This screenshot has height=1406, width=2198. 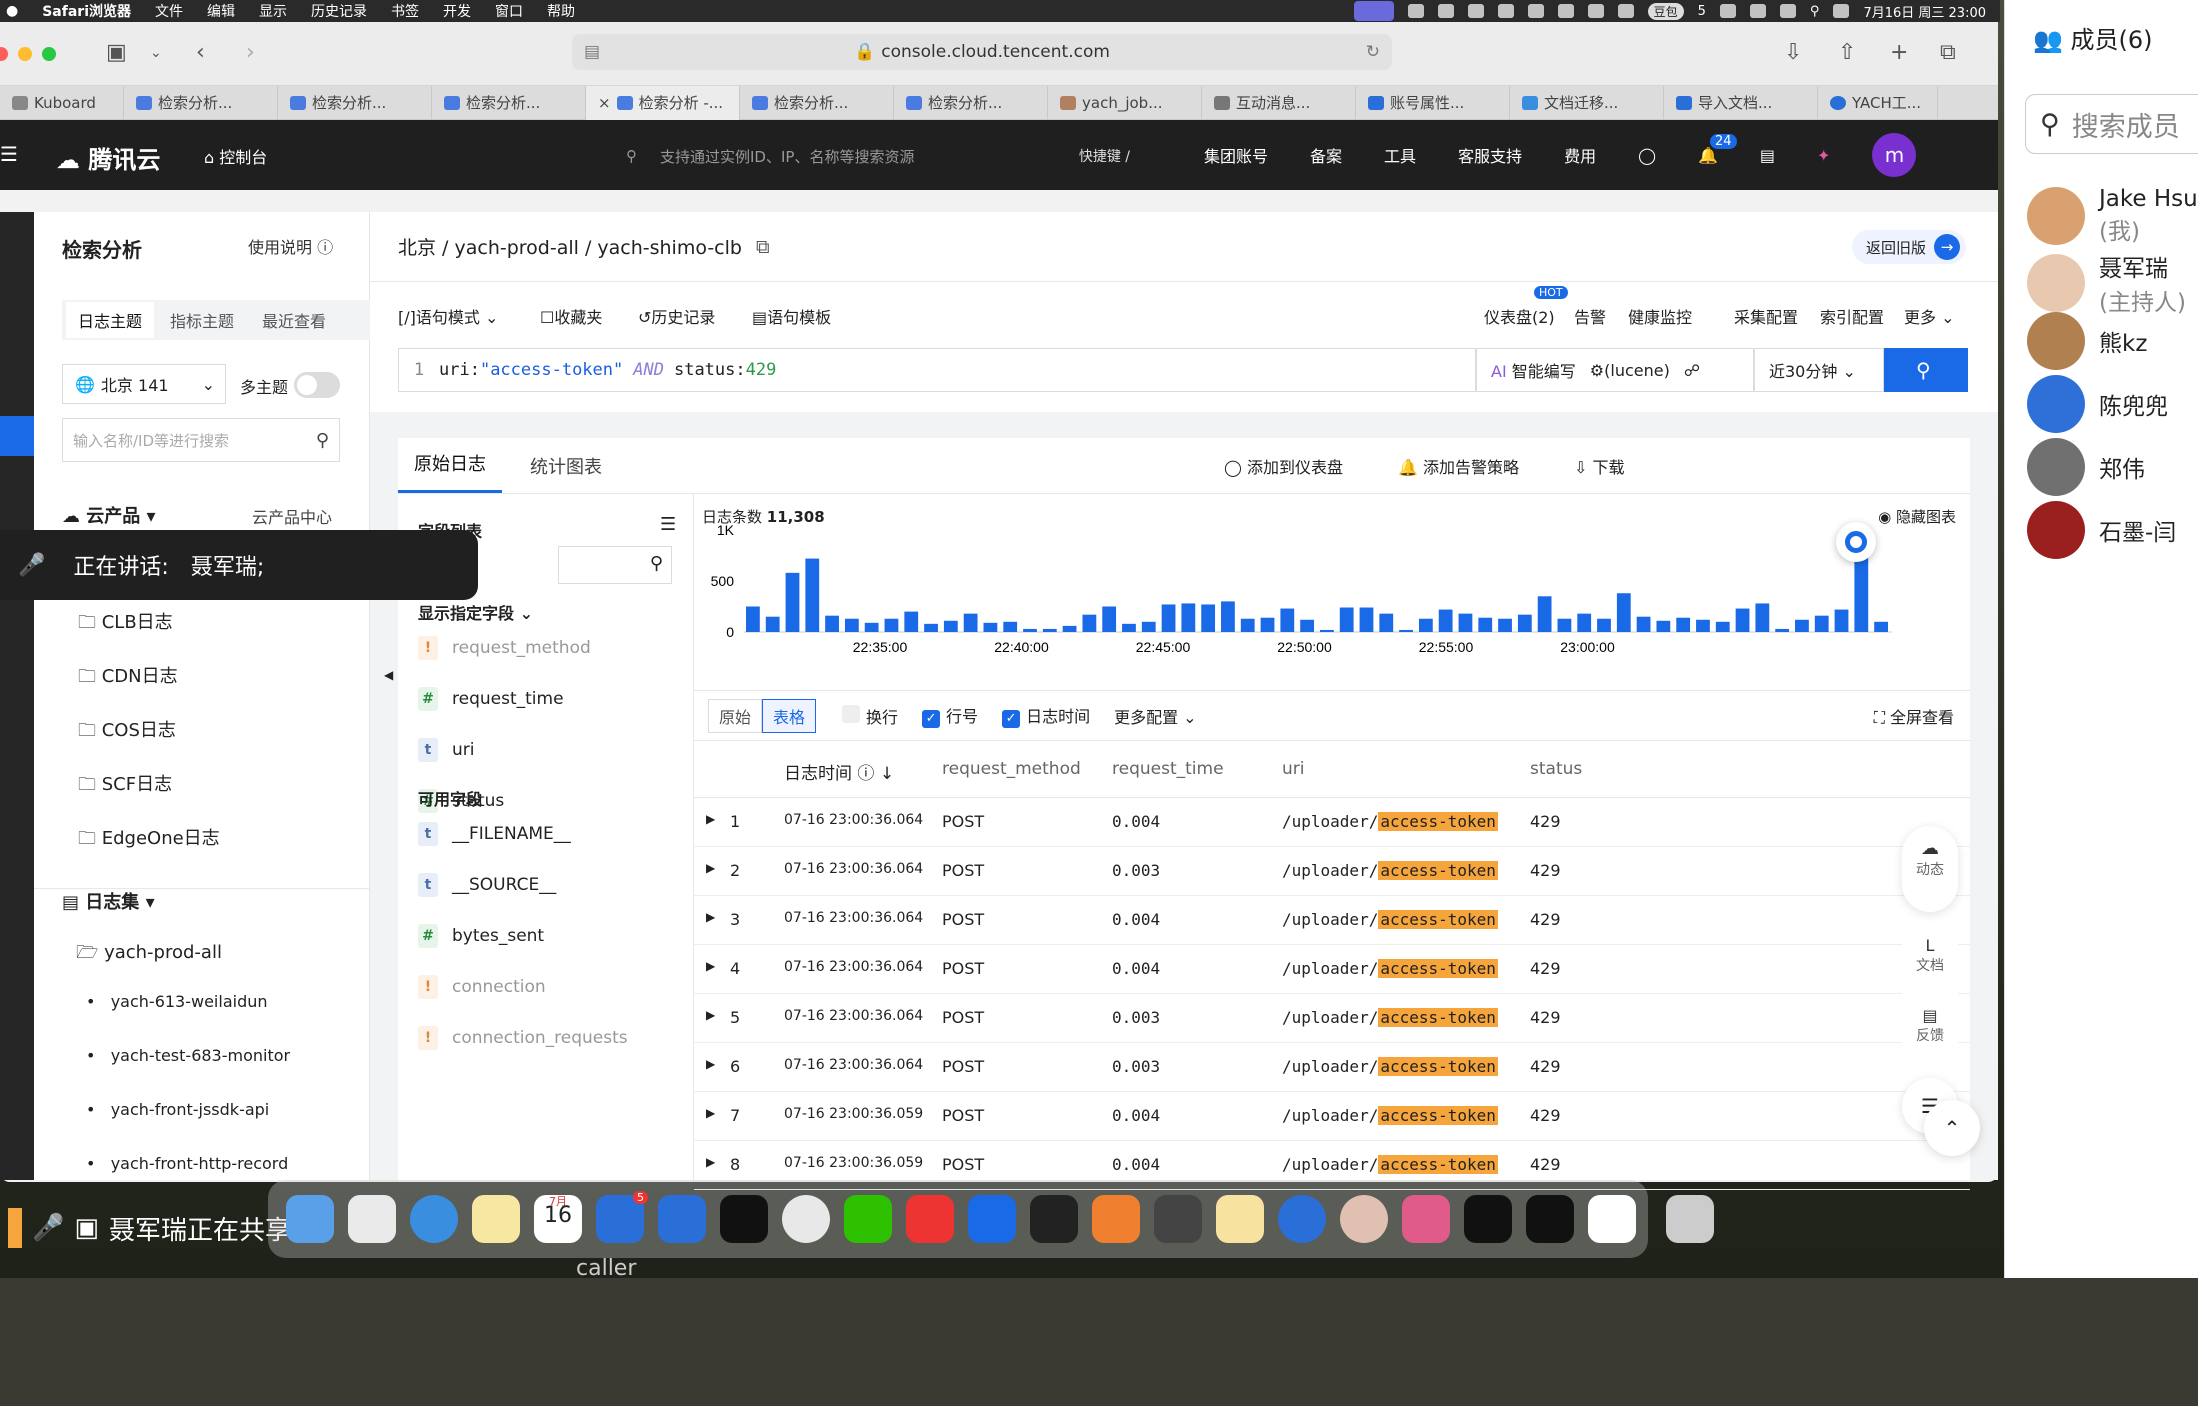 What do you see at coordinates (1924, 11) in the screenshot?
I see `menubar-clock: 7月16日 周三 23:00` at bounding box center [1924, 11].